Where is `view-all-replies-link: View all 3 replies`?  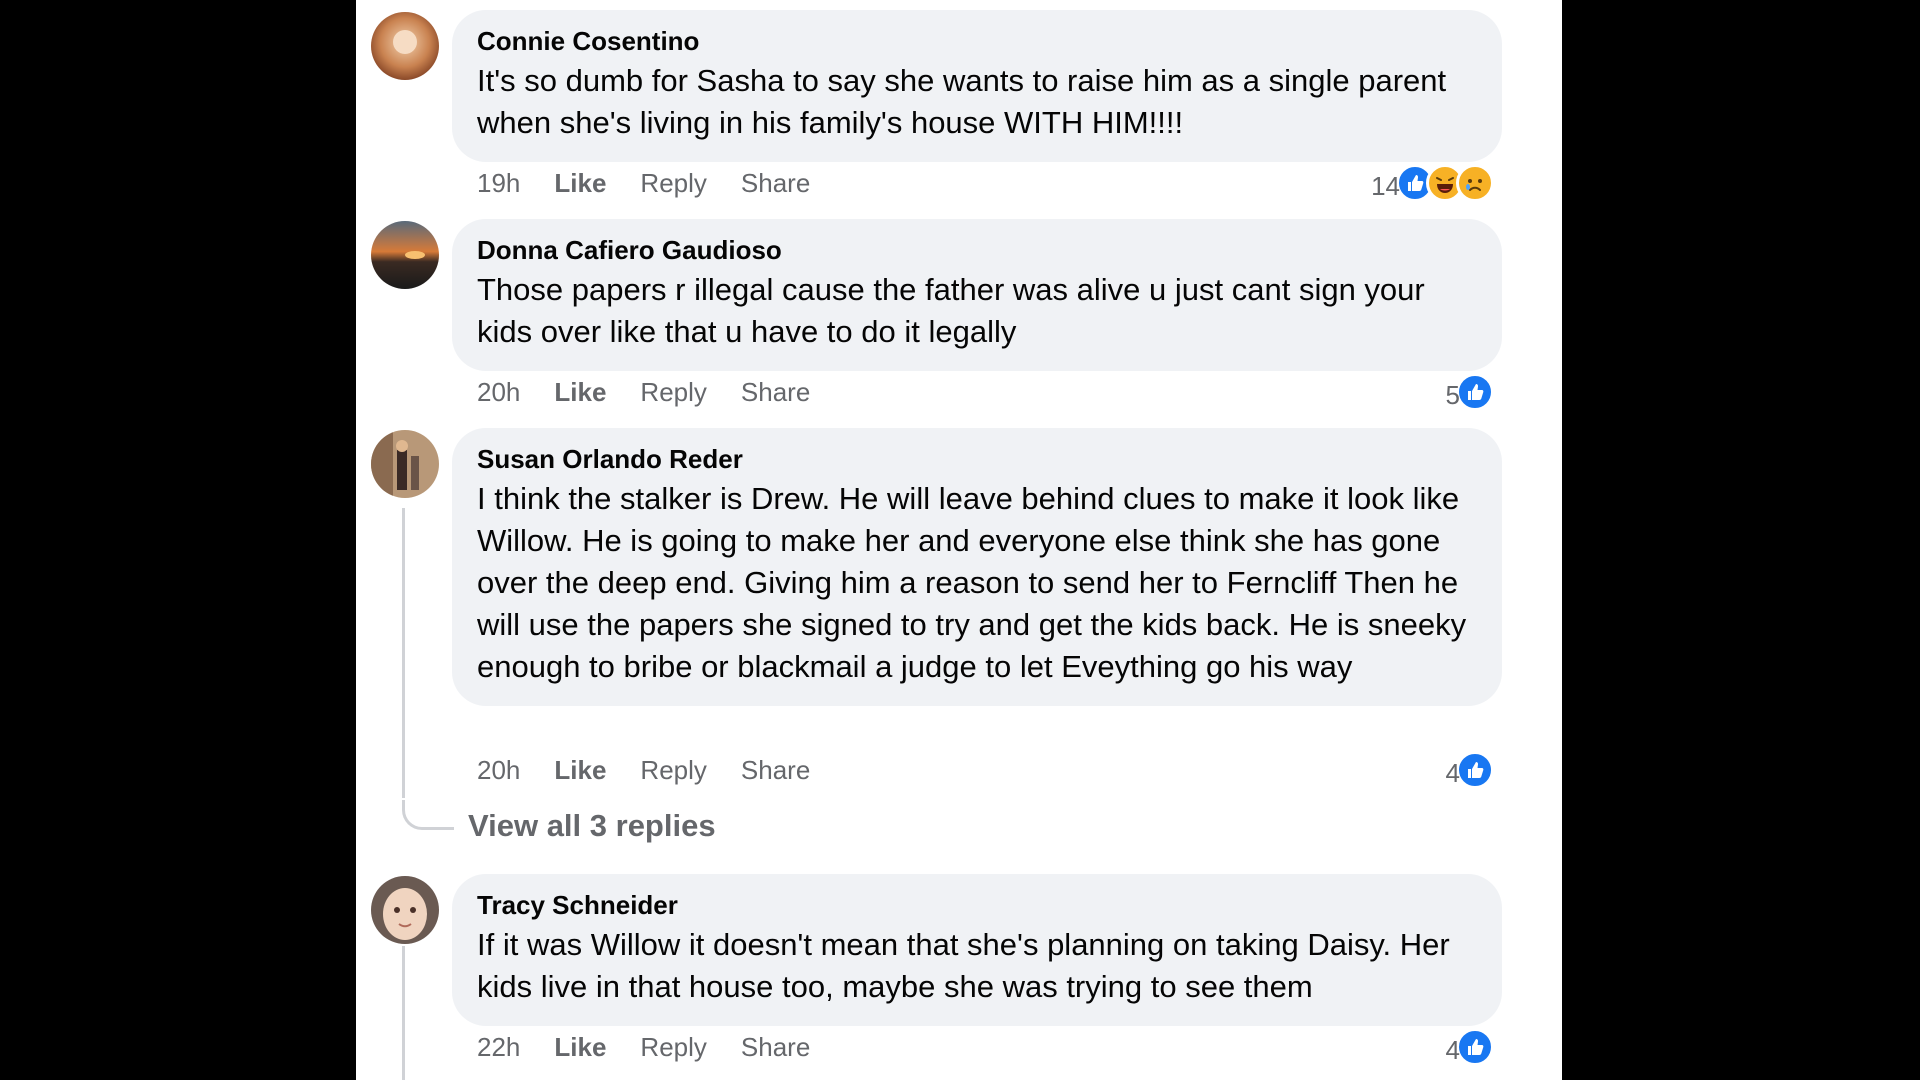
view-all-replies-link: View all 3 replies is located at coordinates (592, 826).